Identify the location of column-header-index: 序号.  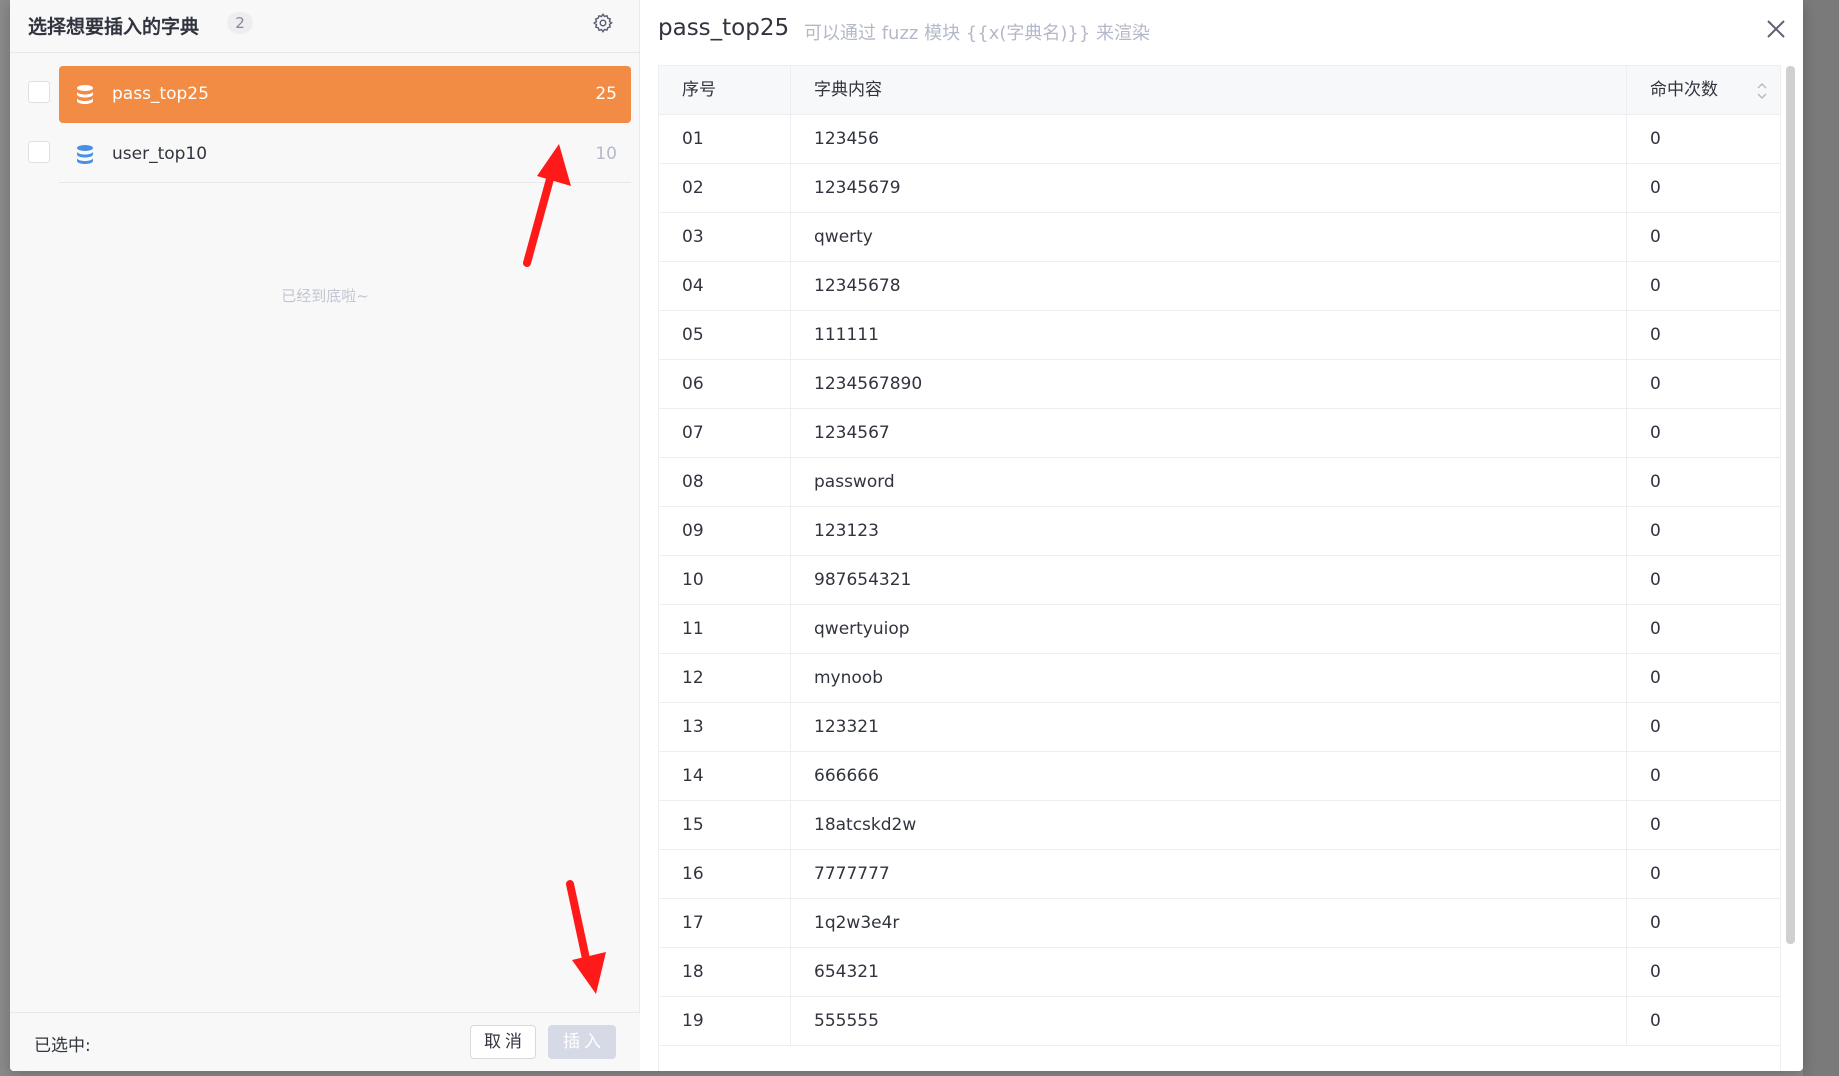
(725, 90).